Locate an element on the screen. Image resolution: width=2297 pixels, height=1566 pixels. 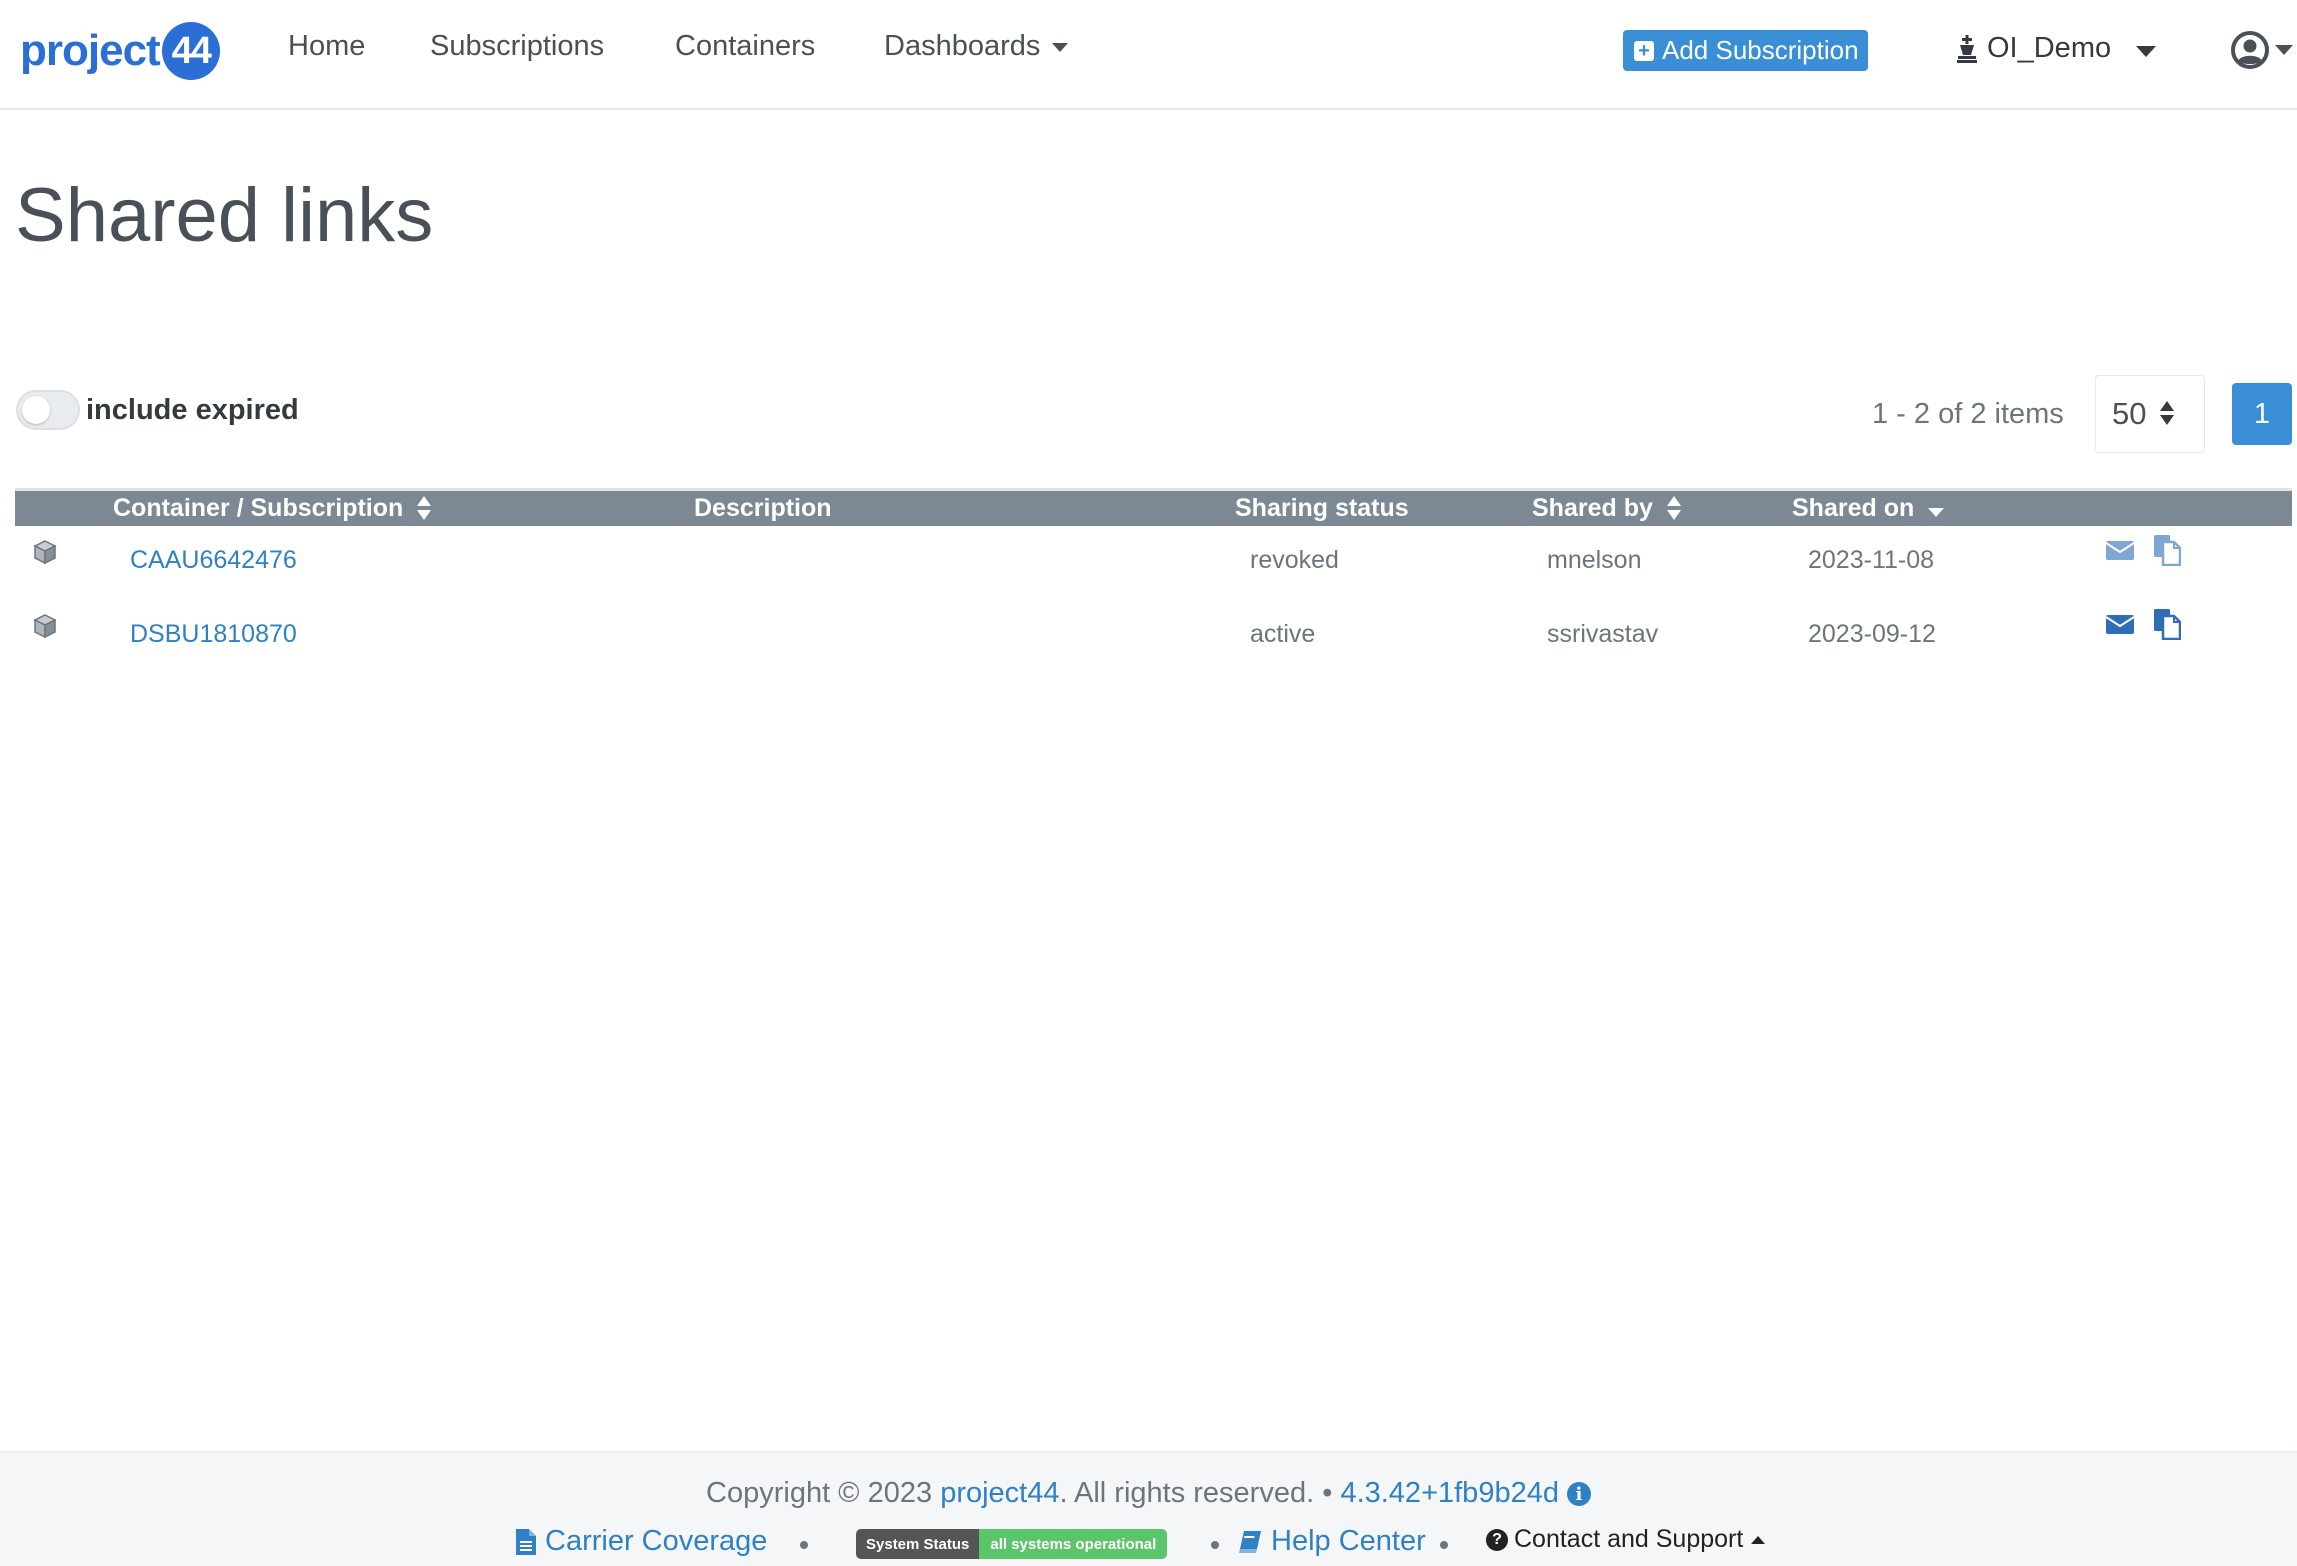
copyright-suffix: . All rights reserved. • is located at coordinates (1196, 1493).